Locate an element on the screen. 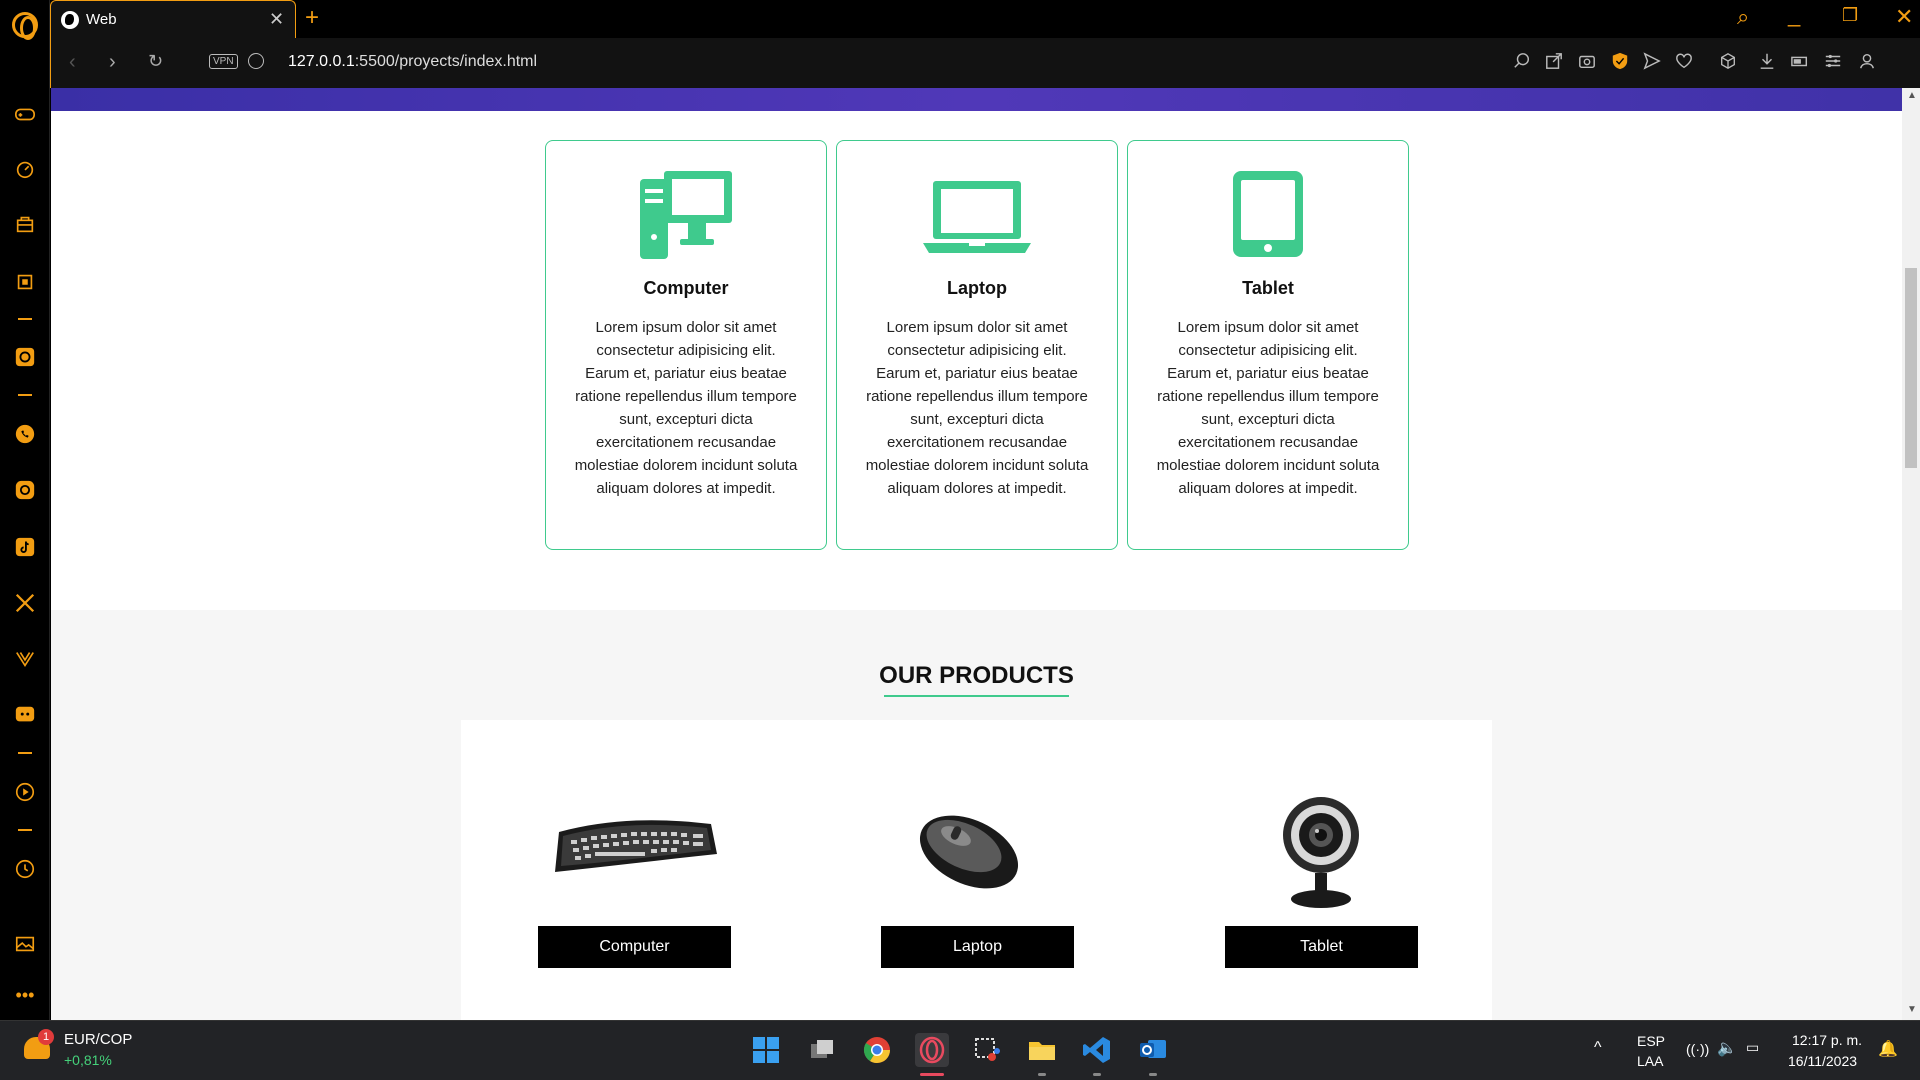  easy-setup-icon is located at coordinates (1833, 61).